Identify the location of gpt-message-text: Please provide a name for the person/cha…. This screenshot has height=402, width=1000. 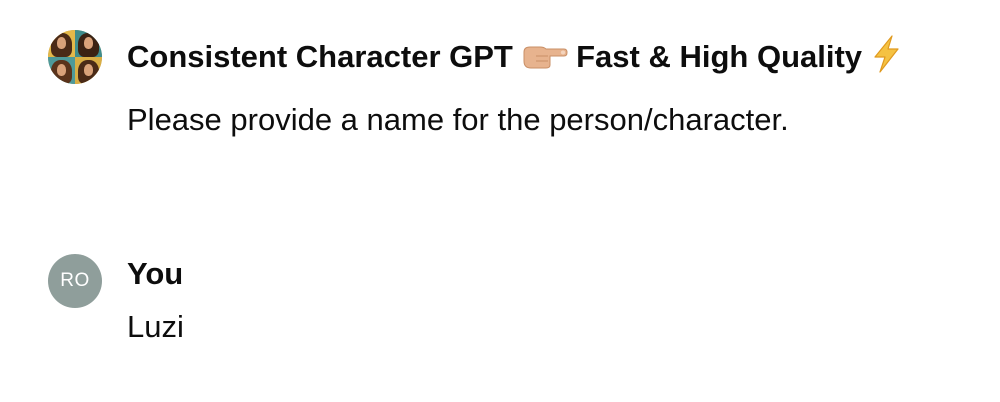
(458, 119).